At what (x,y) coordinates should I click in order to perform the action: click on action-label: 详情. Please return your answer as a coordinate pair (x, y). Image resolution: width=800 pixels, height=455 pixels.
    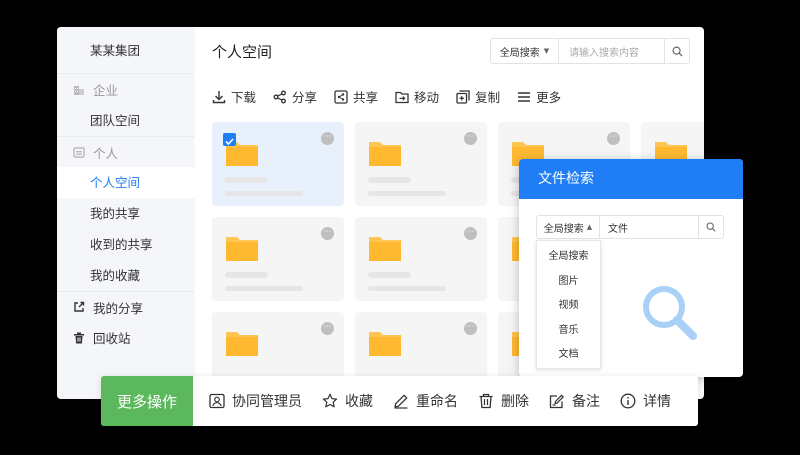
    Looking at the image, I should click on (657, 402).